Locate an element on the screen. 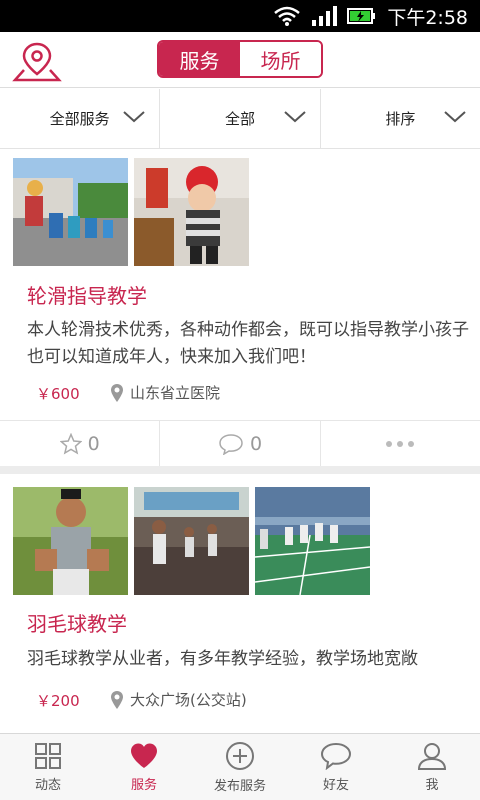 This screenshot has height=800, width=480. listing-title: 轮滑指导教学 is located at coordinates (87, 294).